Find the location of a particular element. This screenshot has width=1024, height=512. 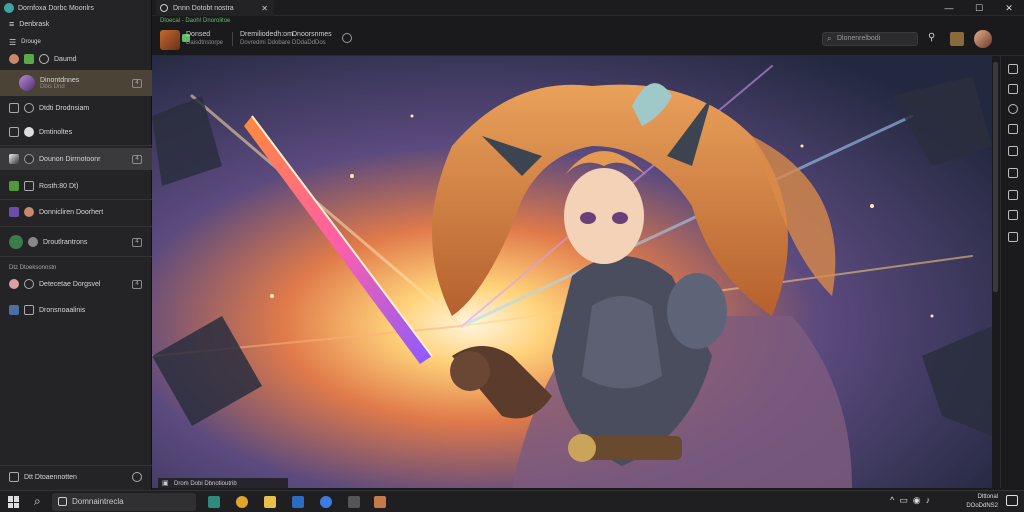

notification-icon is located at coordinates (1012, 500).